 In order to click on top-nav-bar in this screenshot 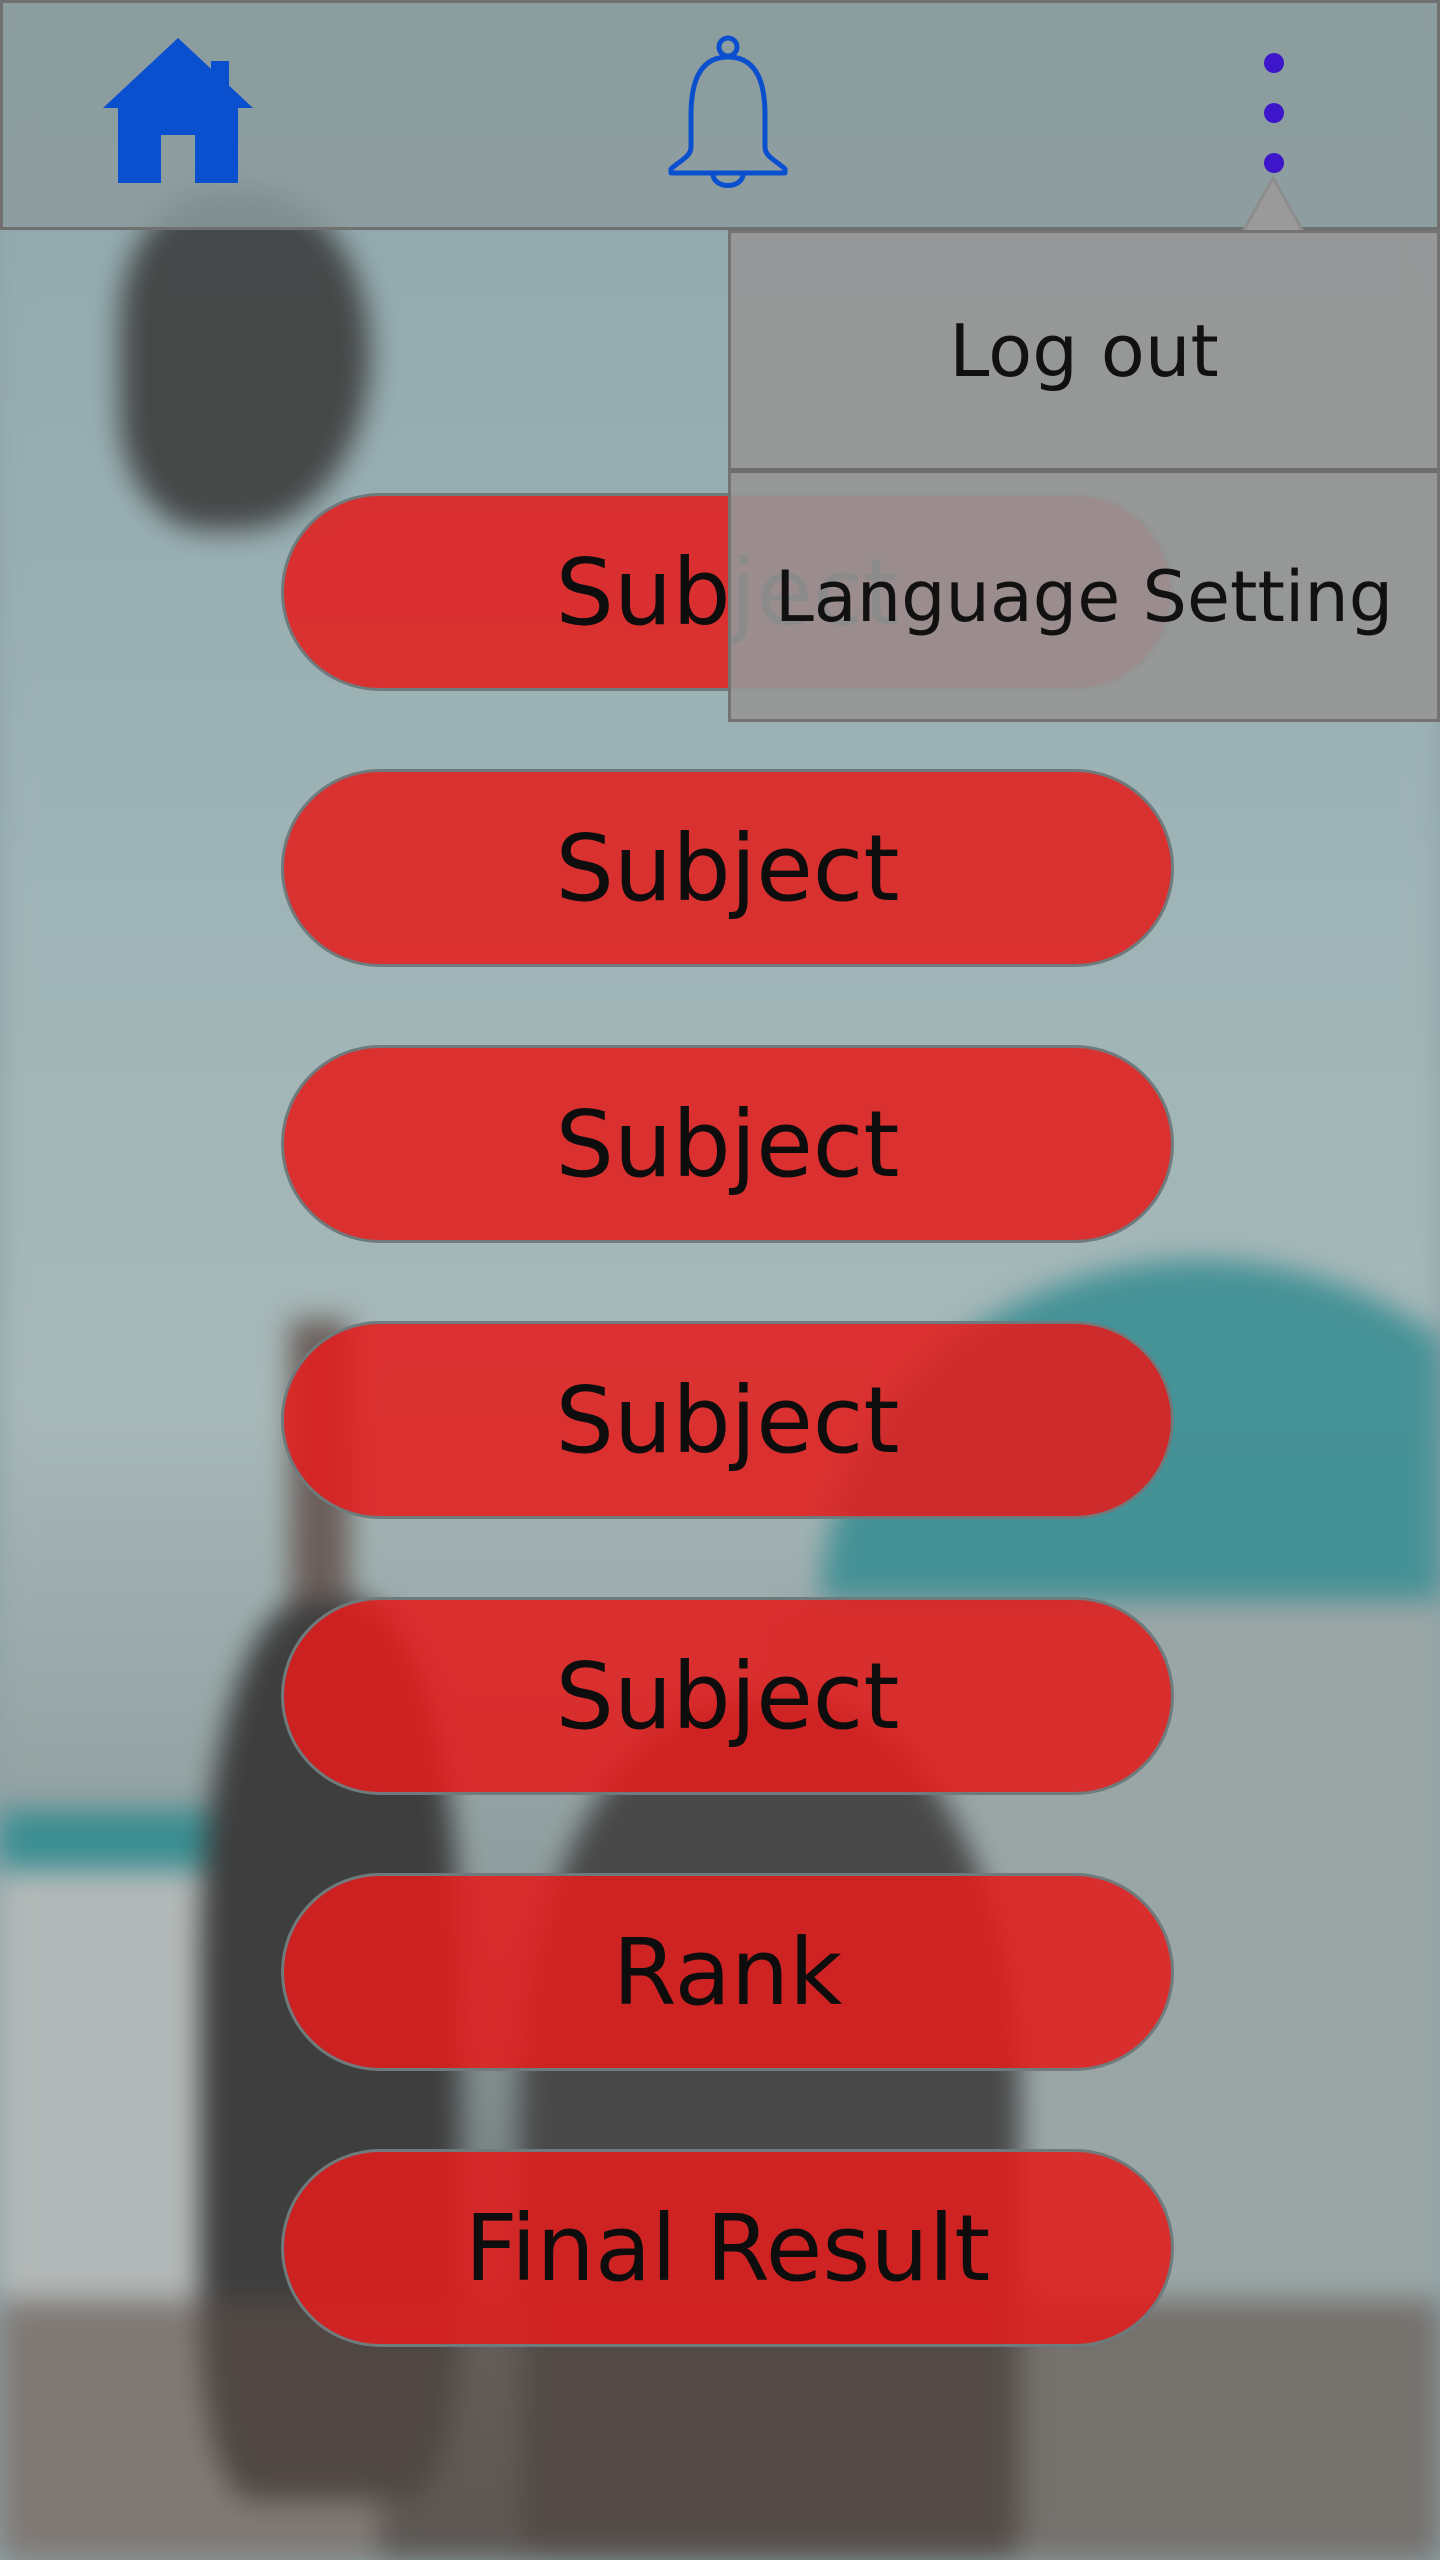, I will do `click(720, 115)`.